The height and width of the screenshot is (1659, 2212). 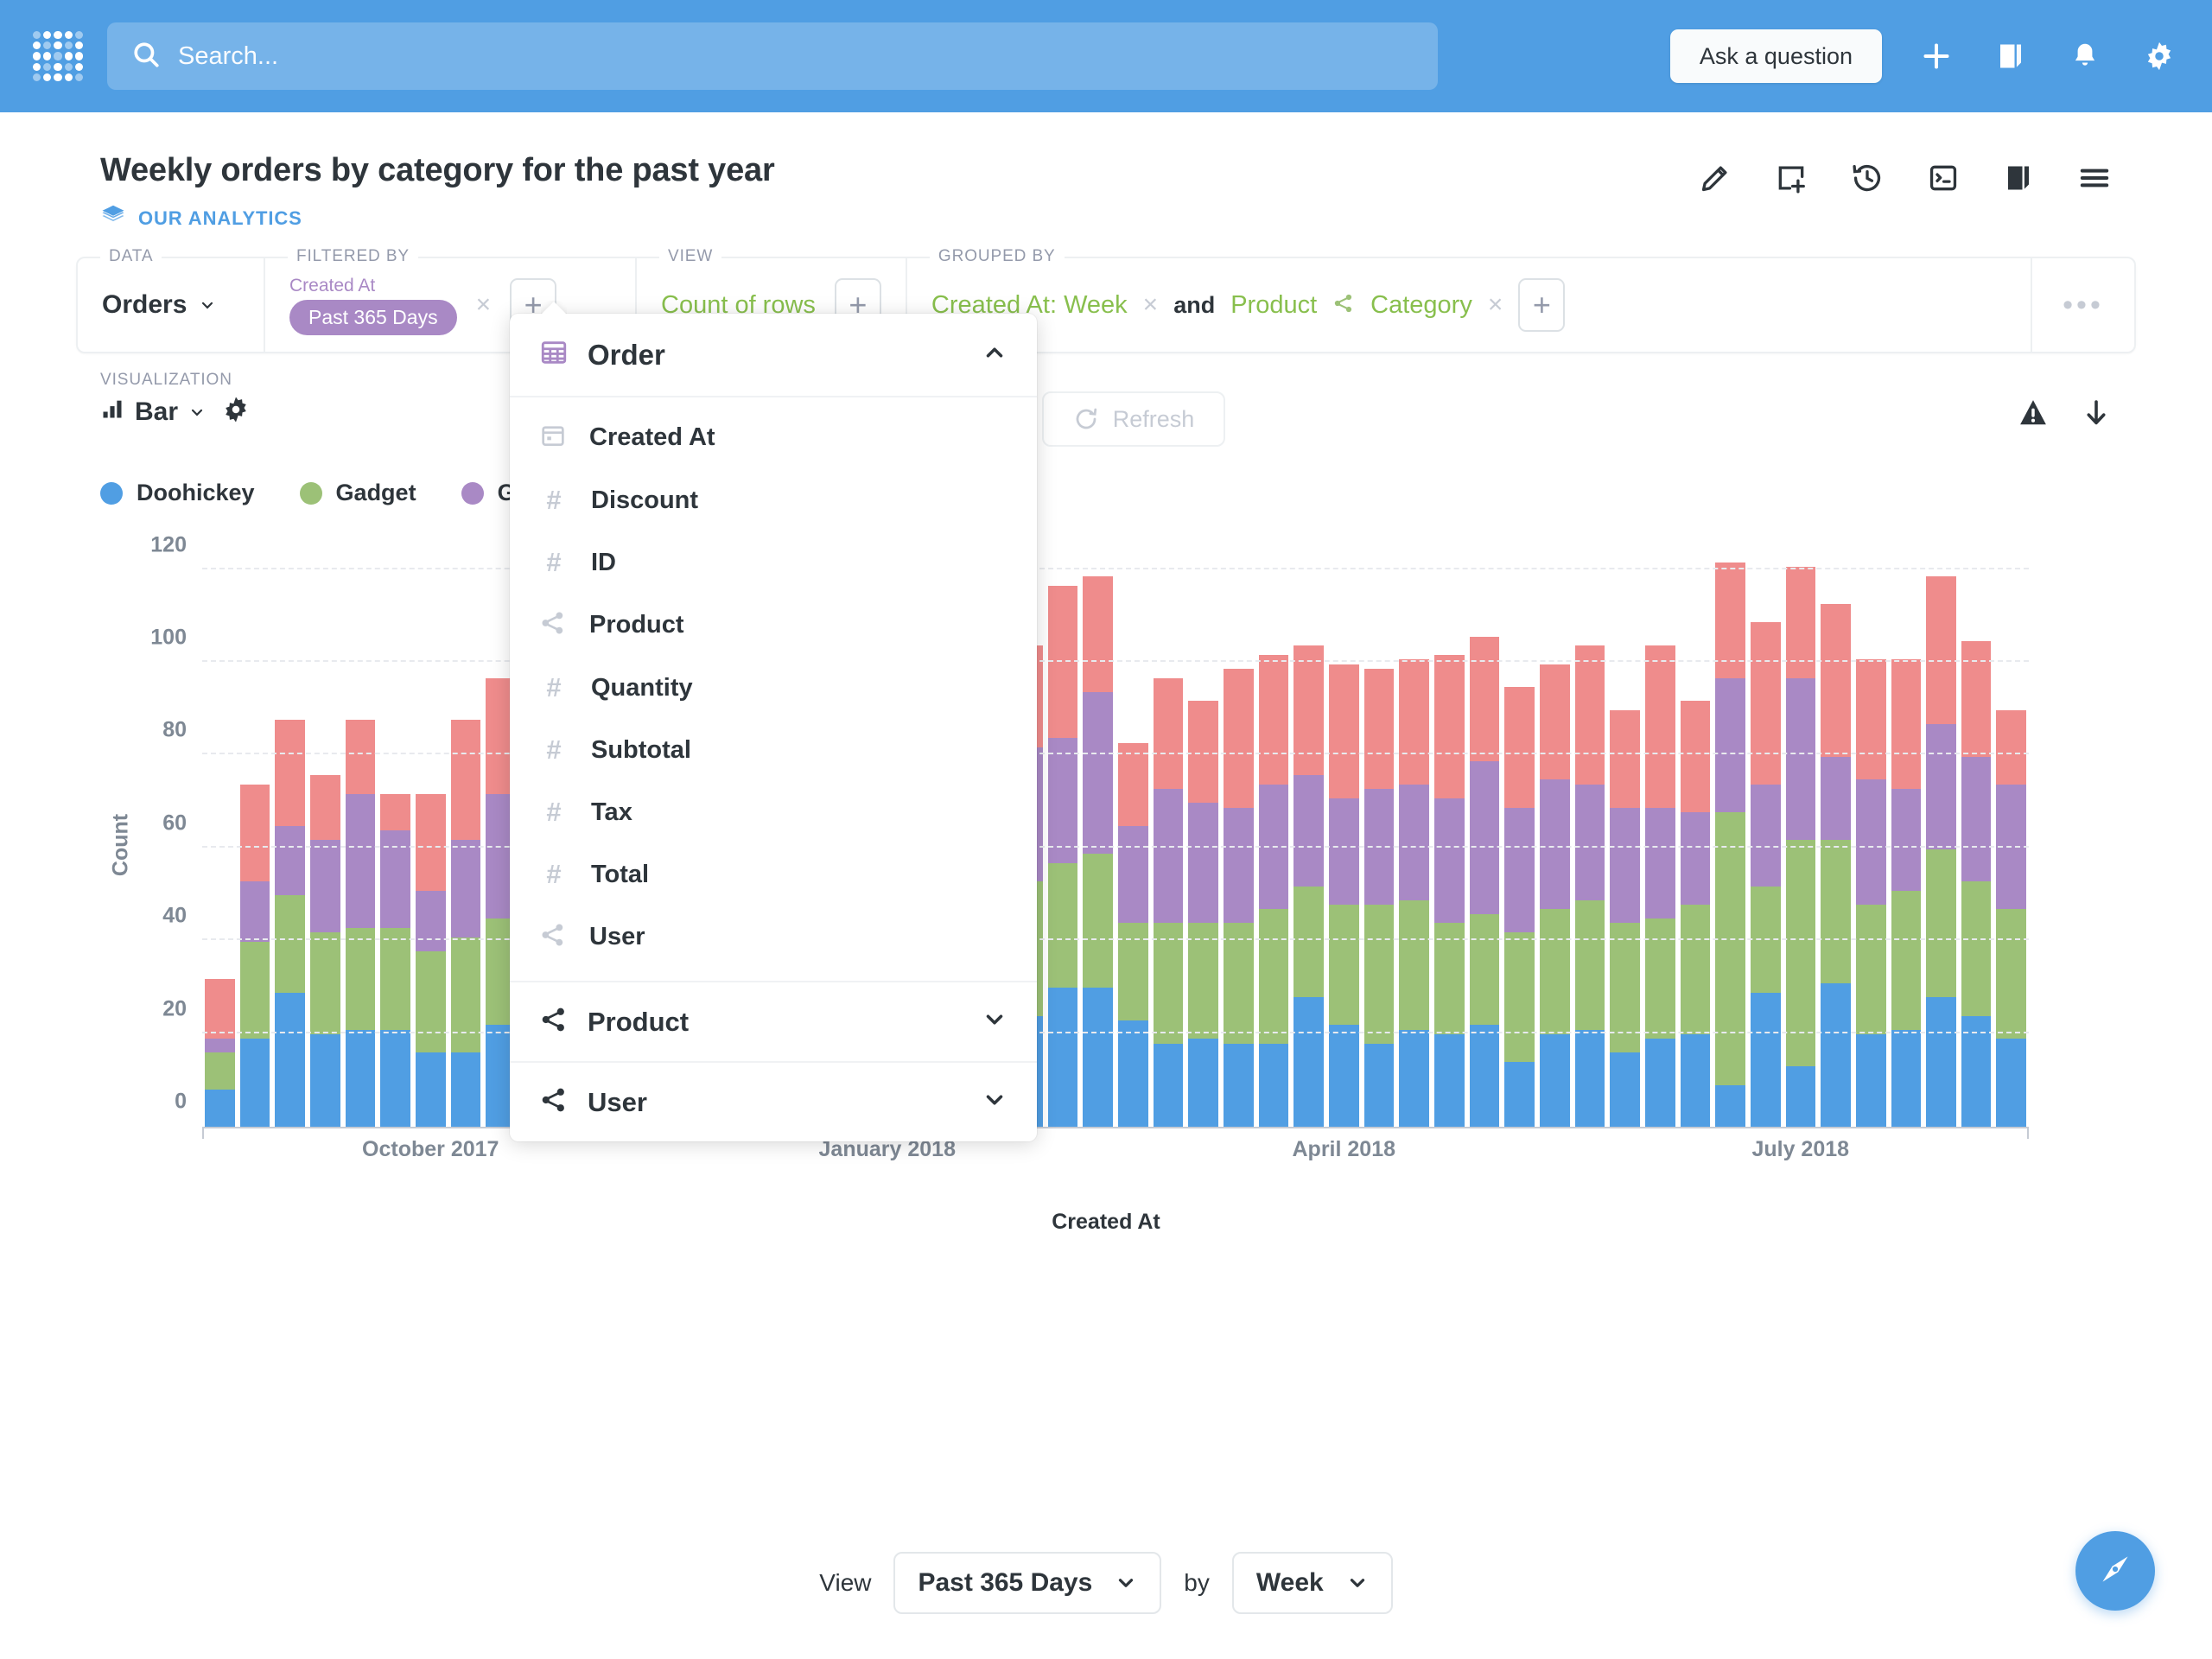 What do you see at coordinates (994, 1022) in the screenshot?
I see `chevron-down-icon` at bounding box center [994, 1022].